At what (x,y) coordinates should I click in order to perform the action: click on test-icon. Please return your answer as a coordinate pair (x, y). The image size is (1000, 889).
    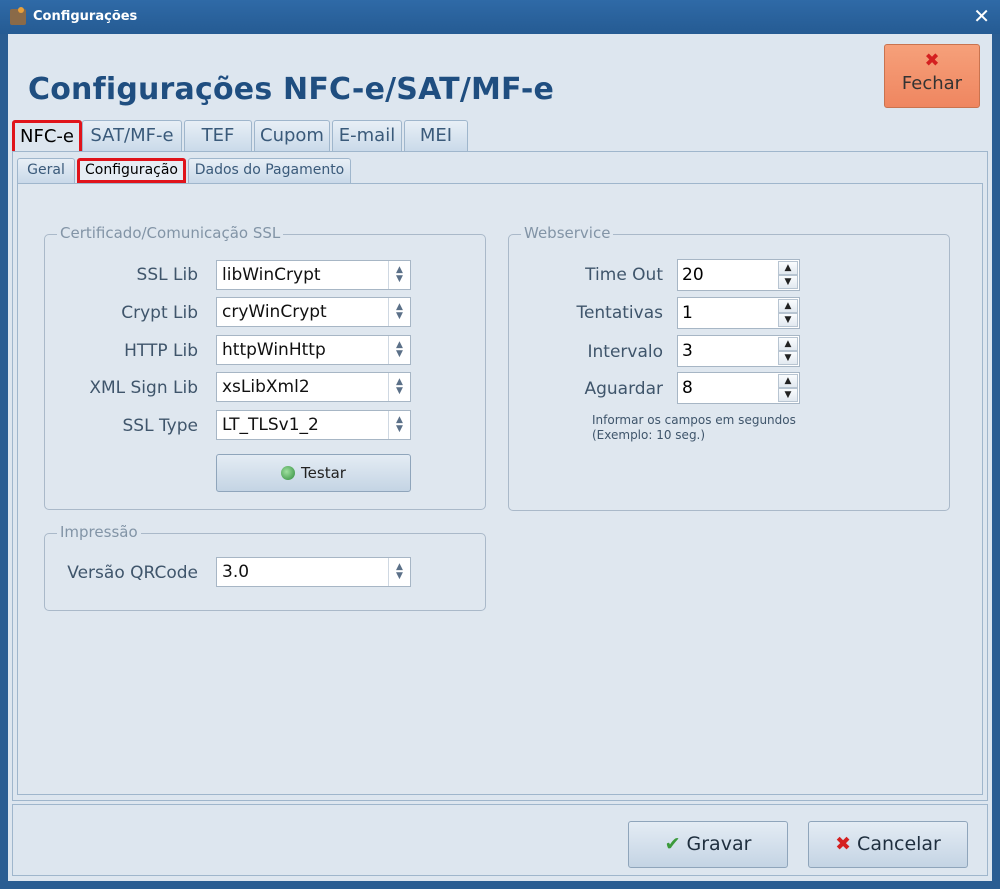
    Looking at the image, I should click on (288, 473).